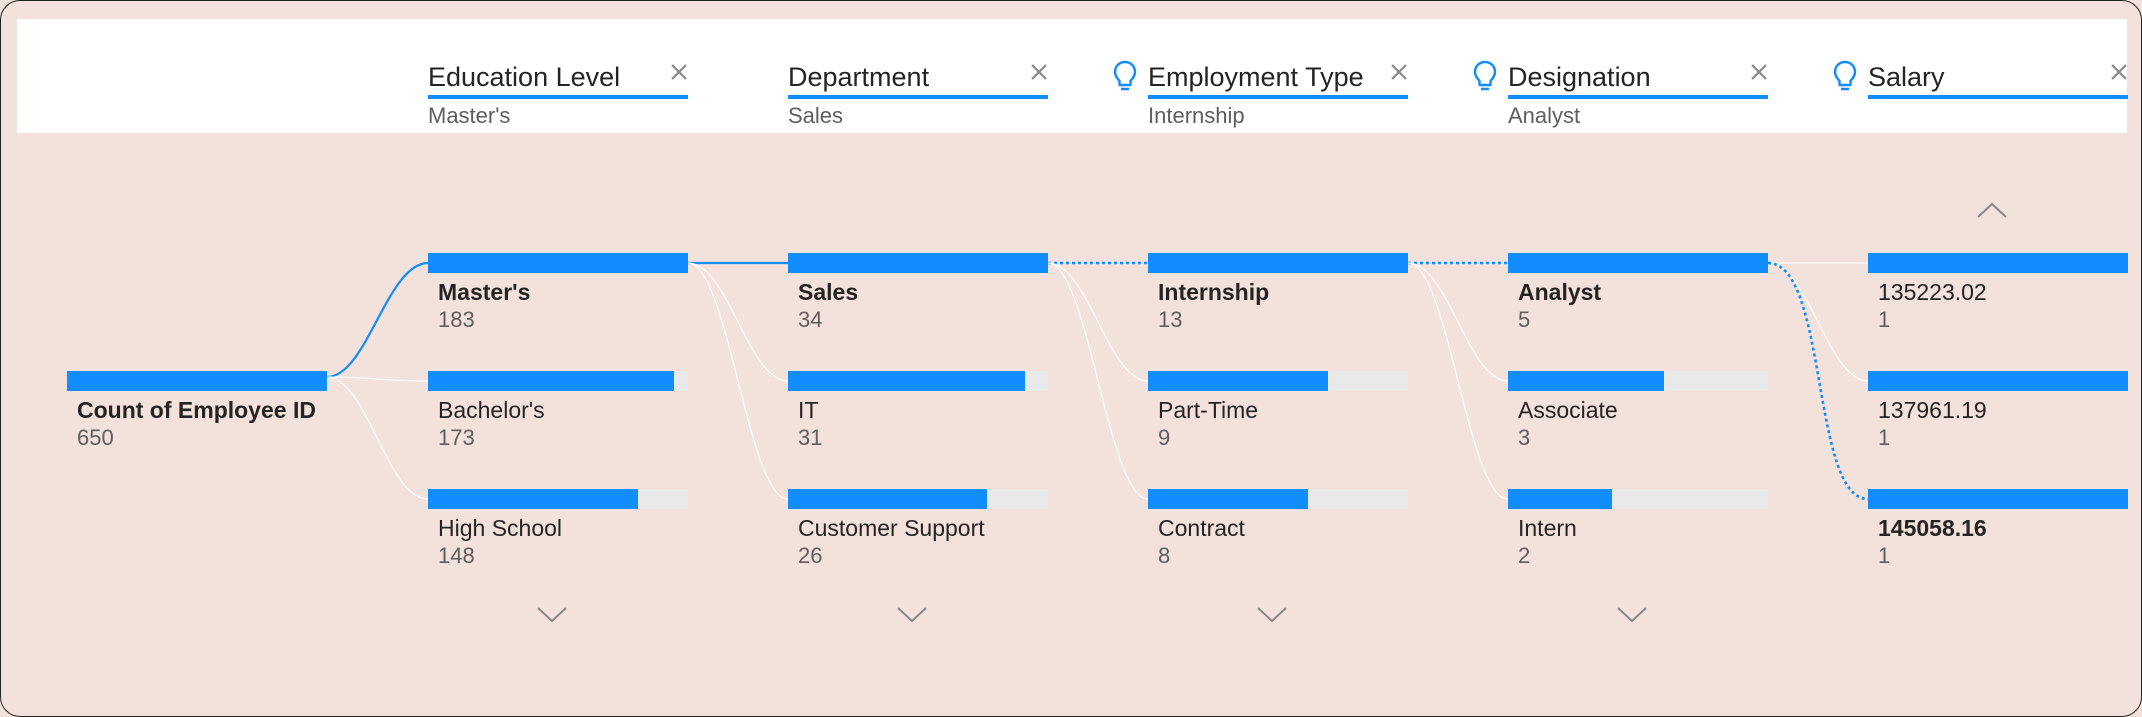 The image size is (2142, 717). I want to click on scroll-up-salary-button, so click(1992, 210).